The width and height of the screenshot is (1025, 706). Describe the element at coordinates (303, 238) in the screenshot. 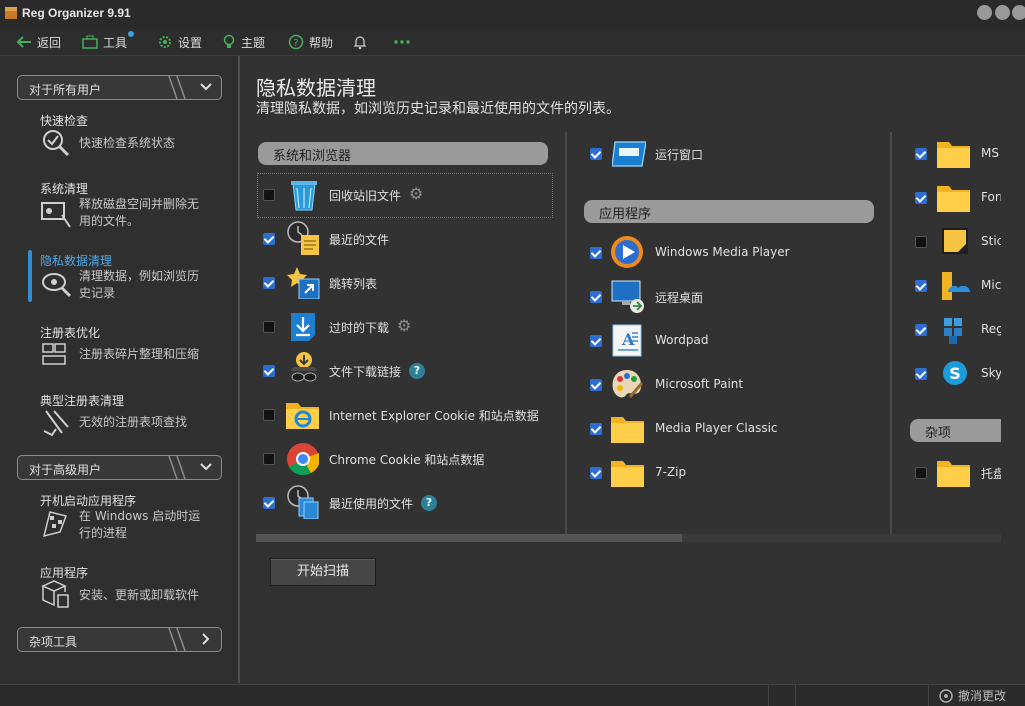

I see `recent-files-icon` at that location.